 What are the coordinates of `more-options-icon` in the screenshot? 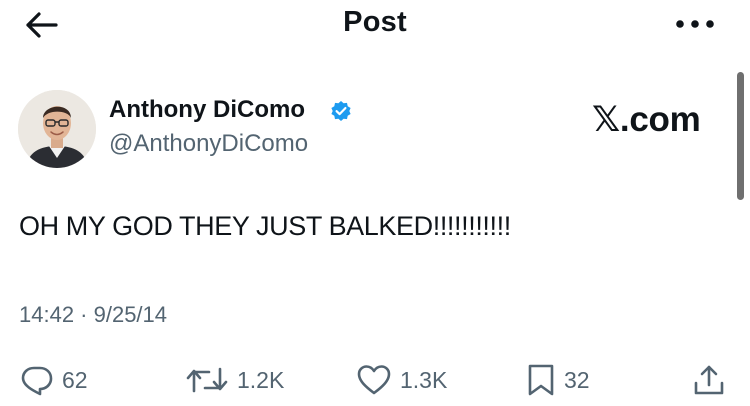 It's located at (695, 24).